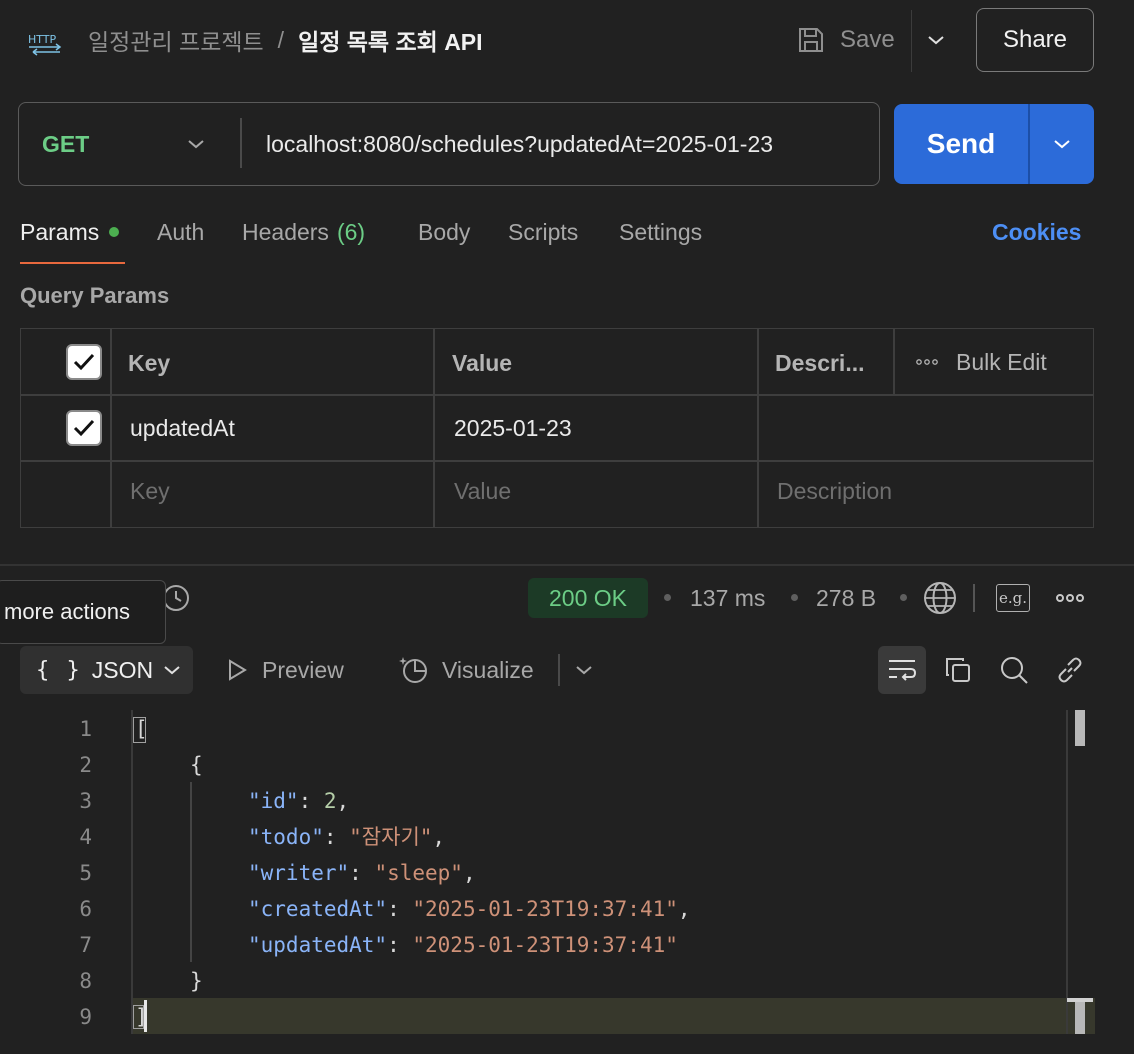 This screenshot has height=1054, width=1134. Describe the element at coordinates (1062, 144) in the screenshot. I see `send-options-button` at that location.